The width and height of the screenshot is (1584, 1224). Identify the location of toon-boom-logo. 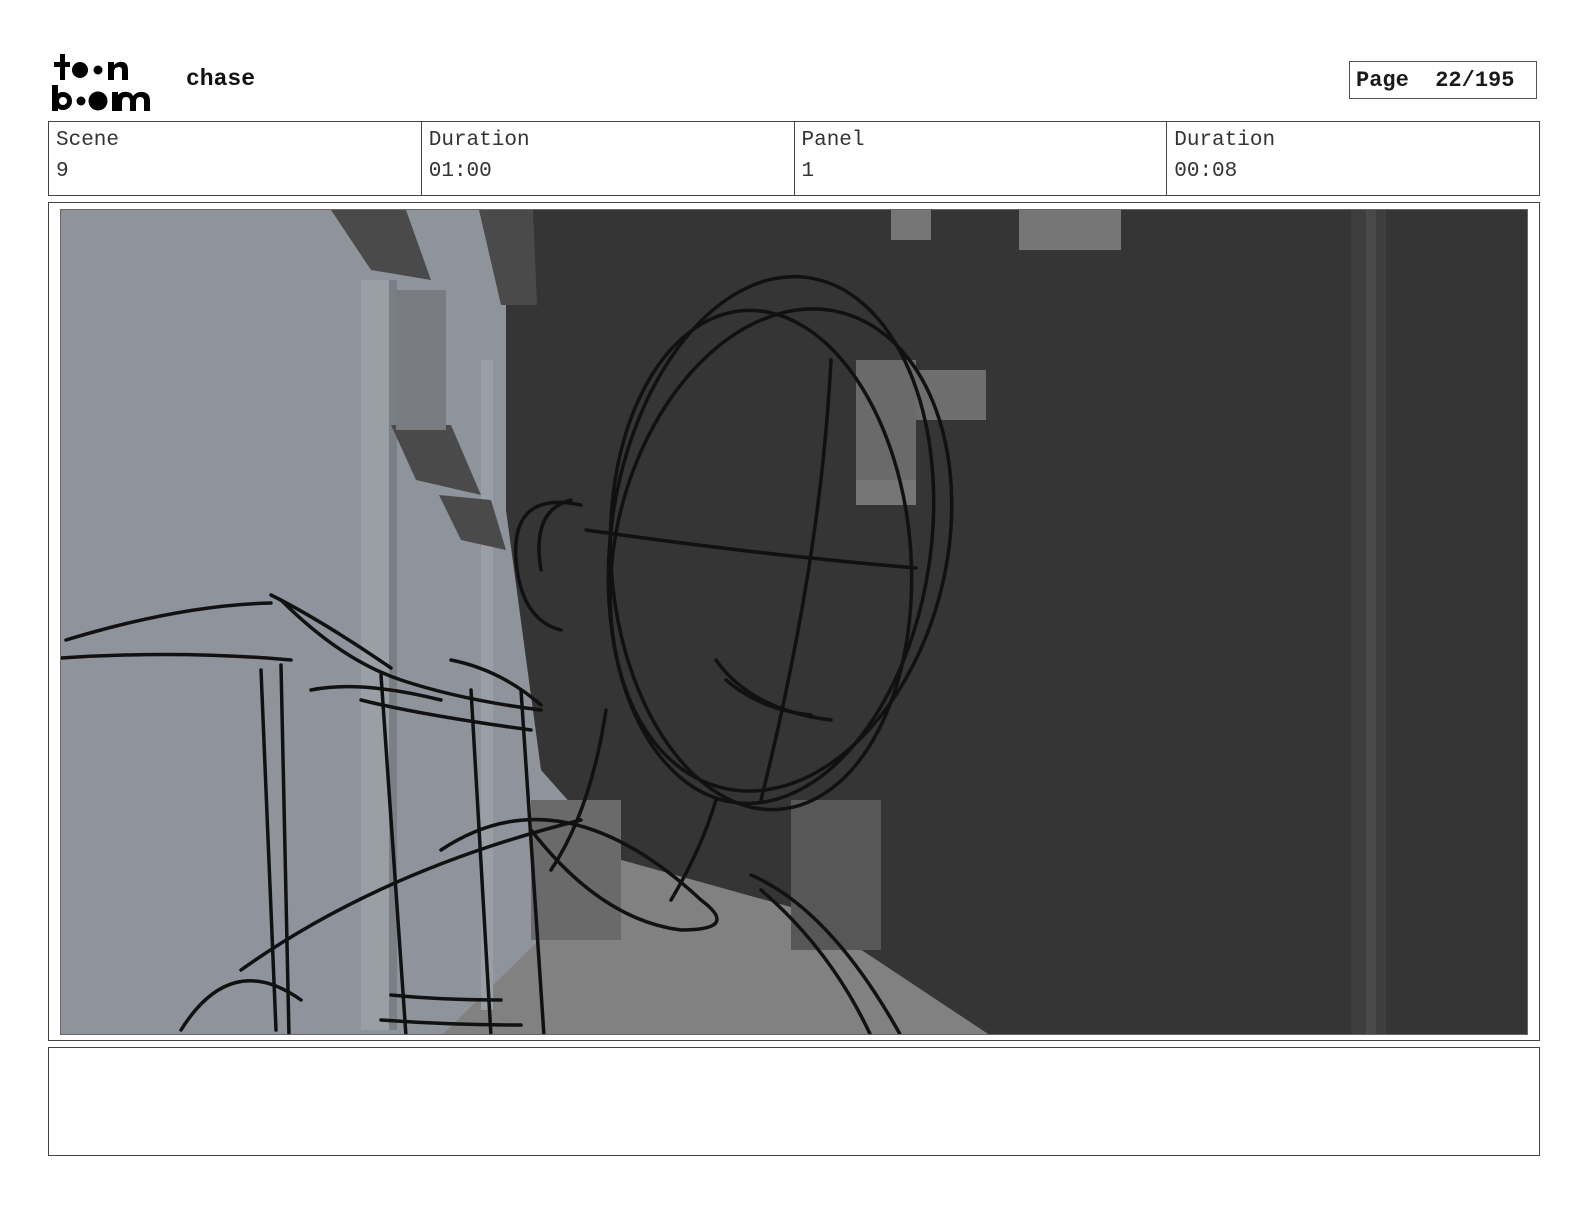
(108, 82).